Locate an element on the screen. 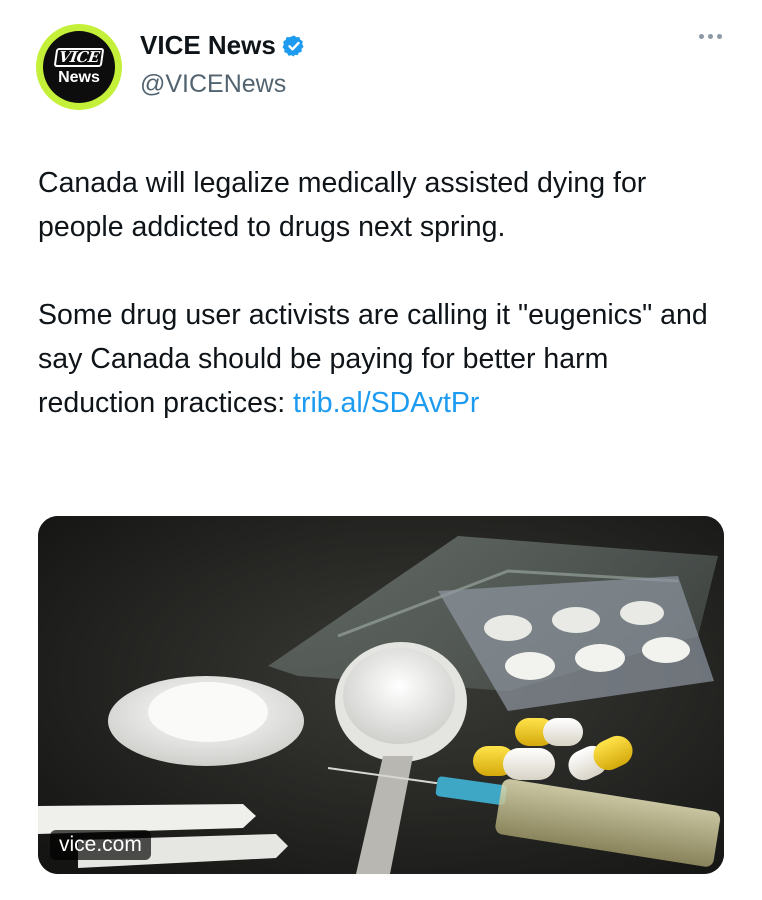 This screenshot has width=762, height=900. tweet-link: trib.al/SDAvtPr is located at coordinates (386, 403).